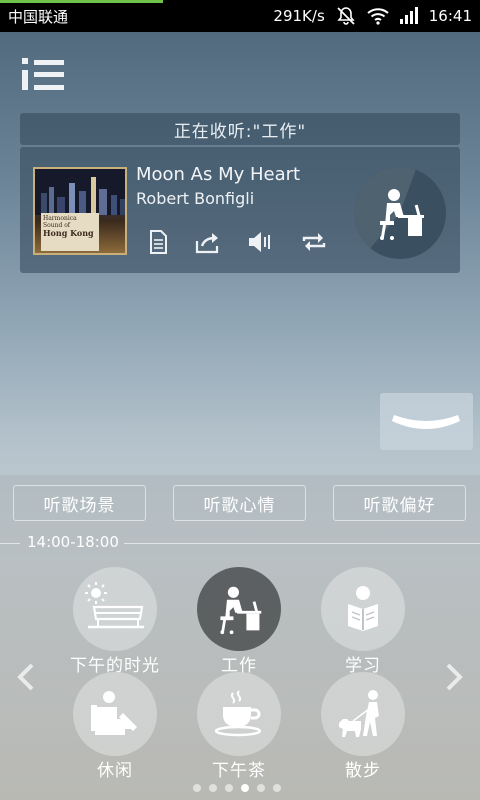  I want to click on sunny-bench-icon, so click(114, 605).